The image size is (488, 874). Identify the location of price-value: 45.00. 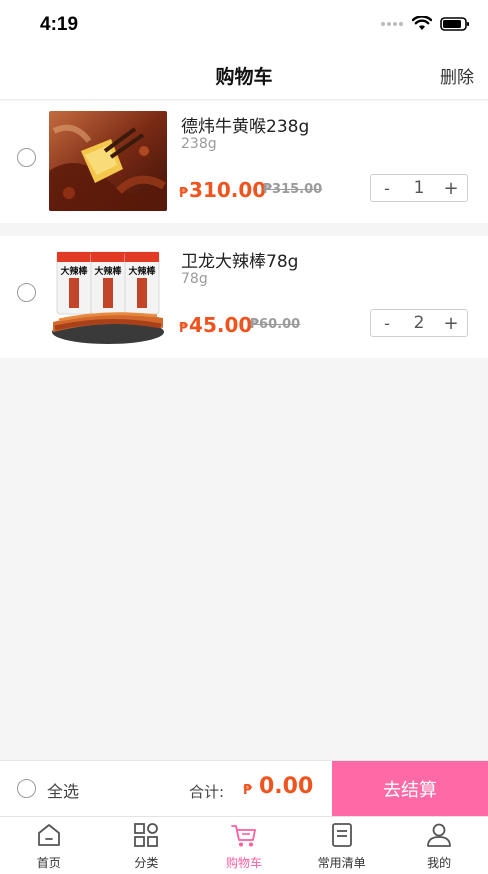
(221, 325).